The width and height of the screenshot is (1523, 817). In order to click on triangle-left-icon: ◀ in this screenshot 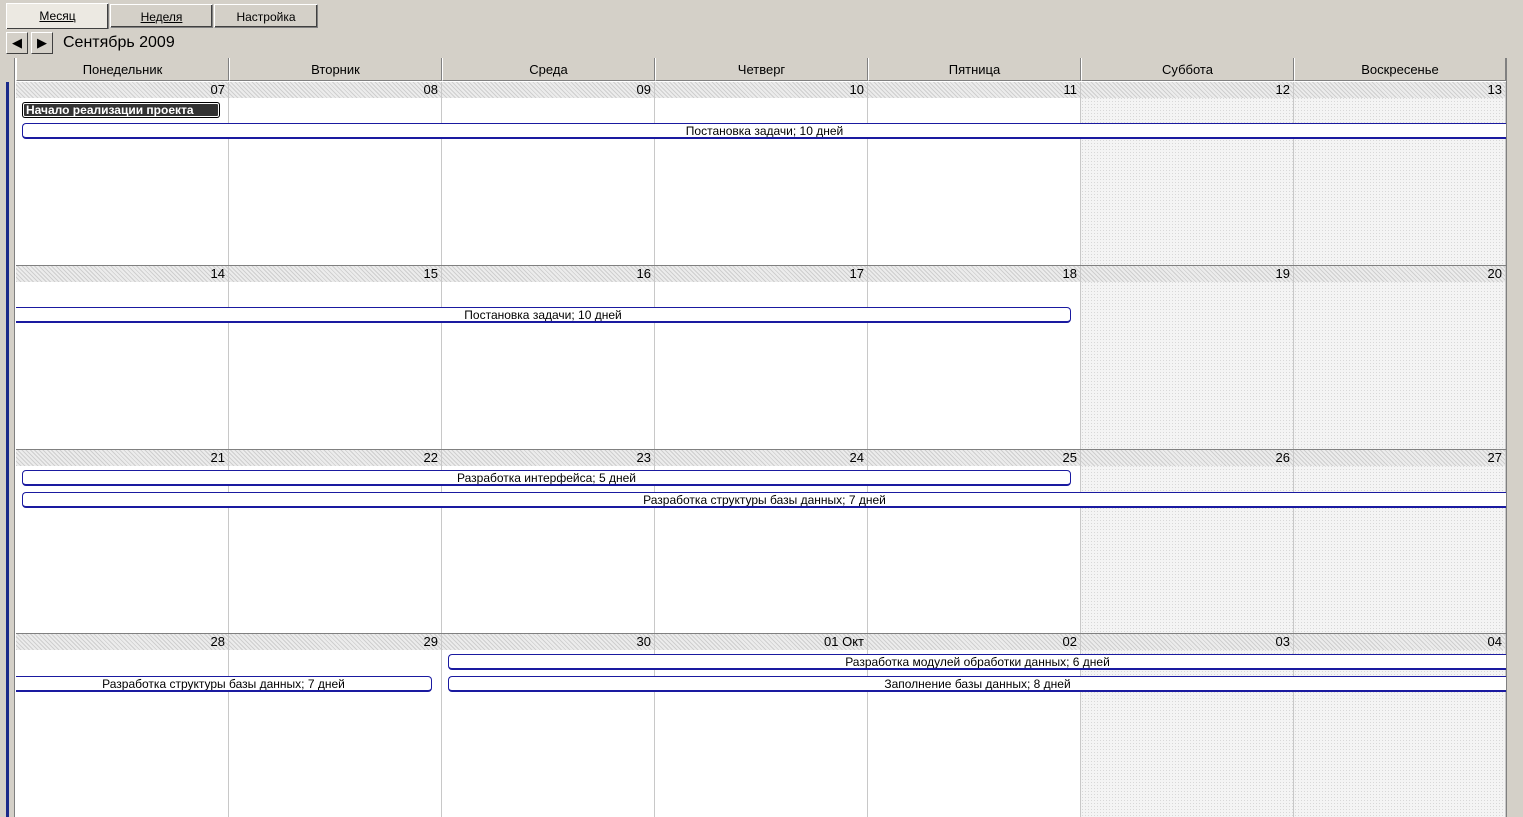, I will do `click(17, 42)`.